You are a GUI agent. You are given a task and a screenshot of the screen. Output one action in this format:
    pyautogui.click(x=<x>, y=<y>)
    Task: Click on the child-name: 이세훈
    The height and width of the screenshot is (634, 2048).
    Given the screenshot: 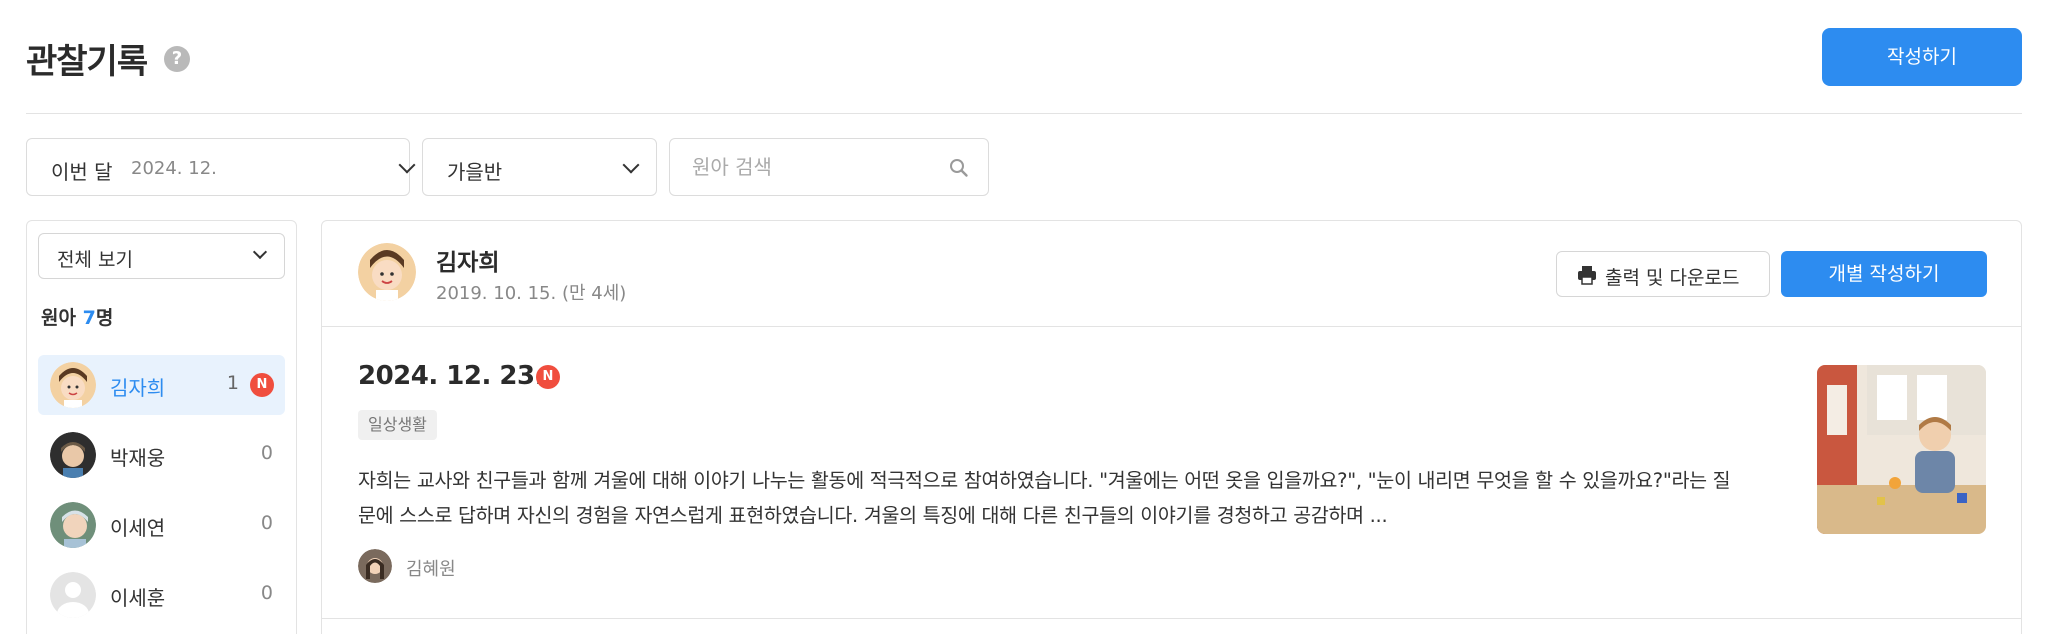 What is the action you would take?
    pyautogui.click(x=138, y=598)
    